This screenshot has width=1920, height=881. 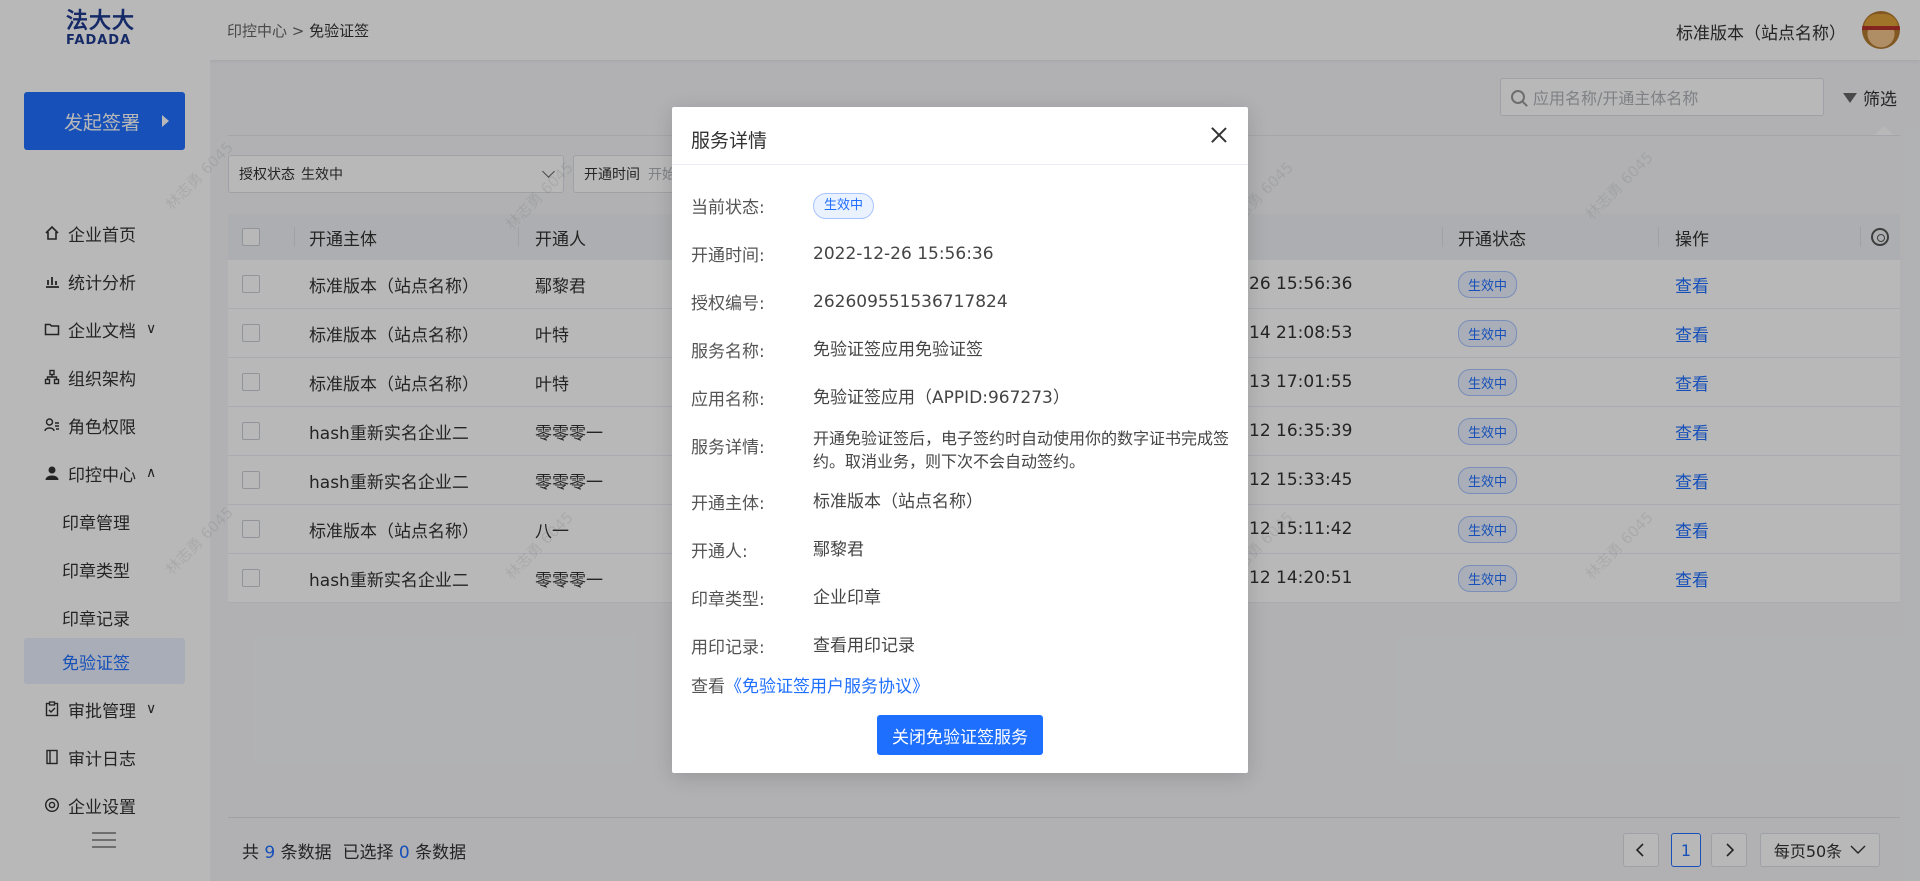 I want to click on field-label: 服务详情:, so click(x=728, y=448).